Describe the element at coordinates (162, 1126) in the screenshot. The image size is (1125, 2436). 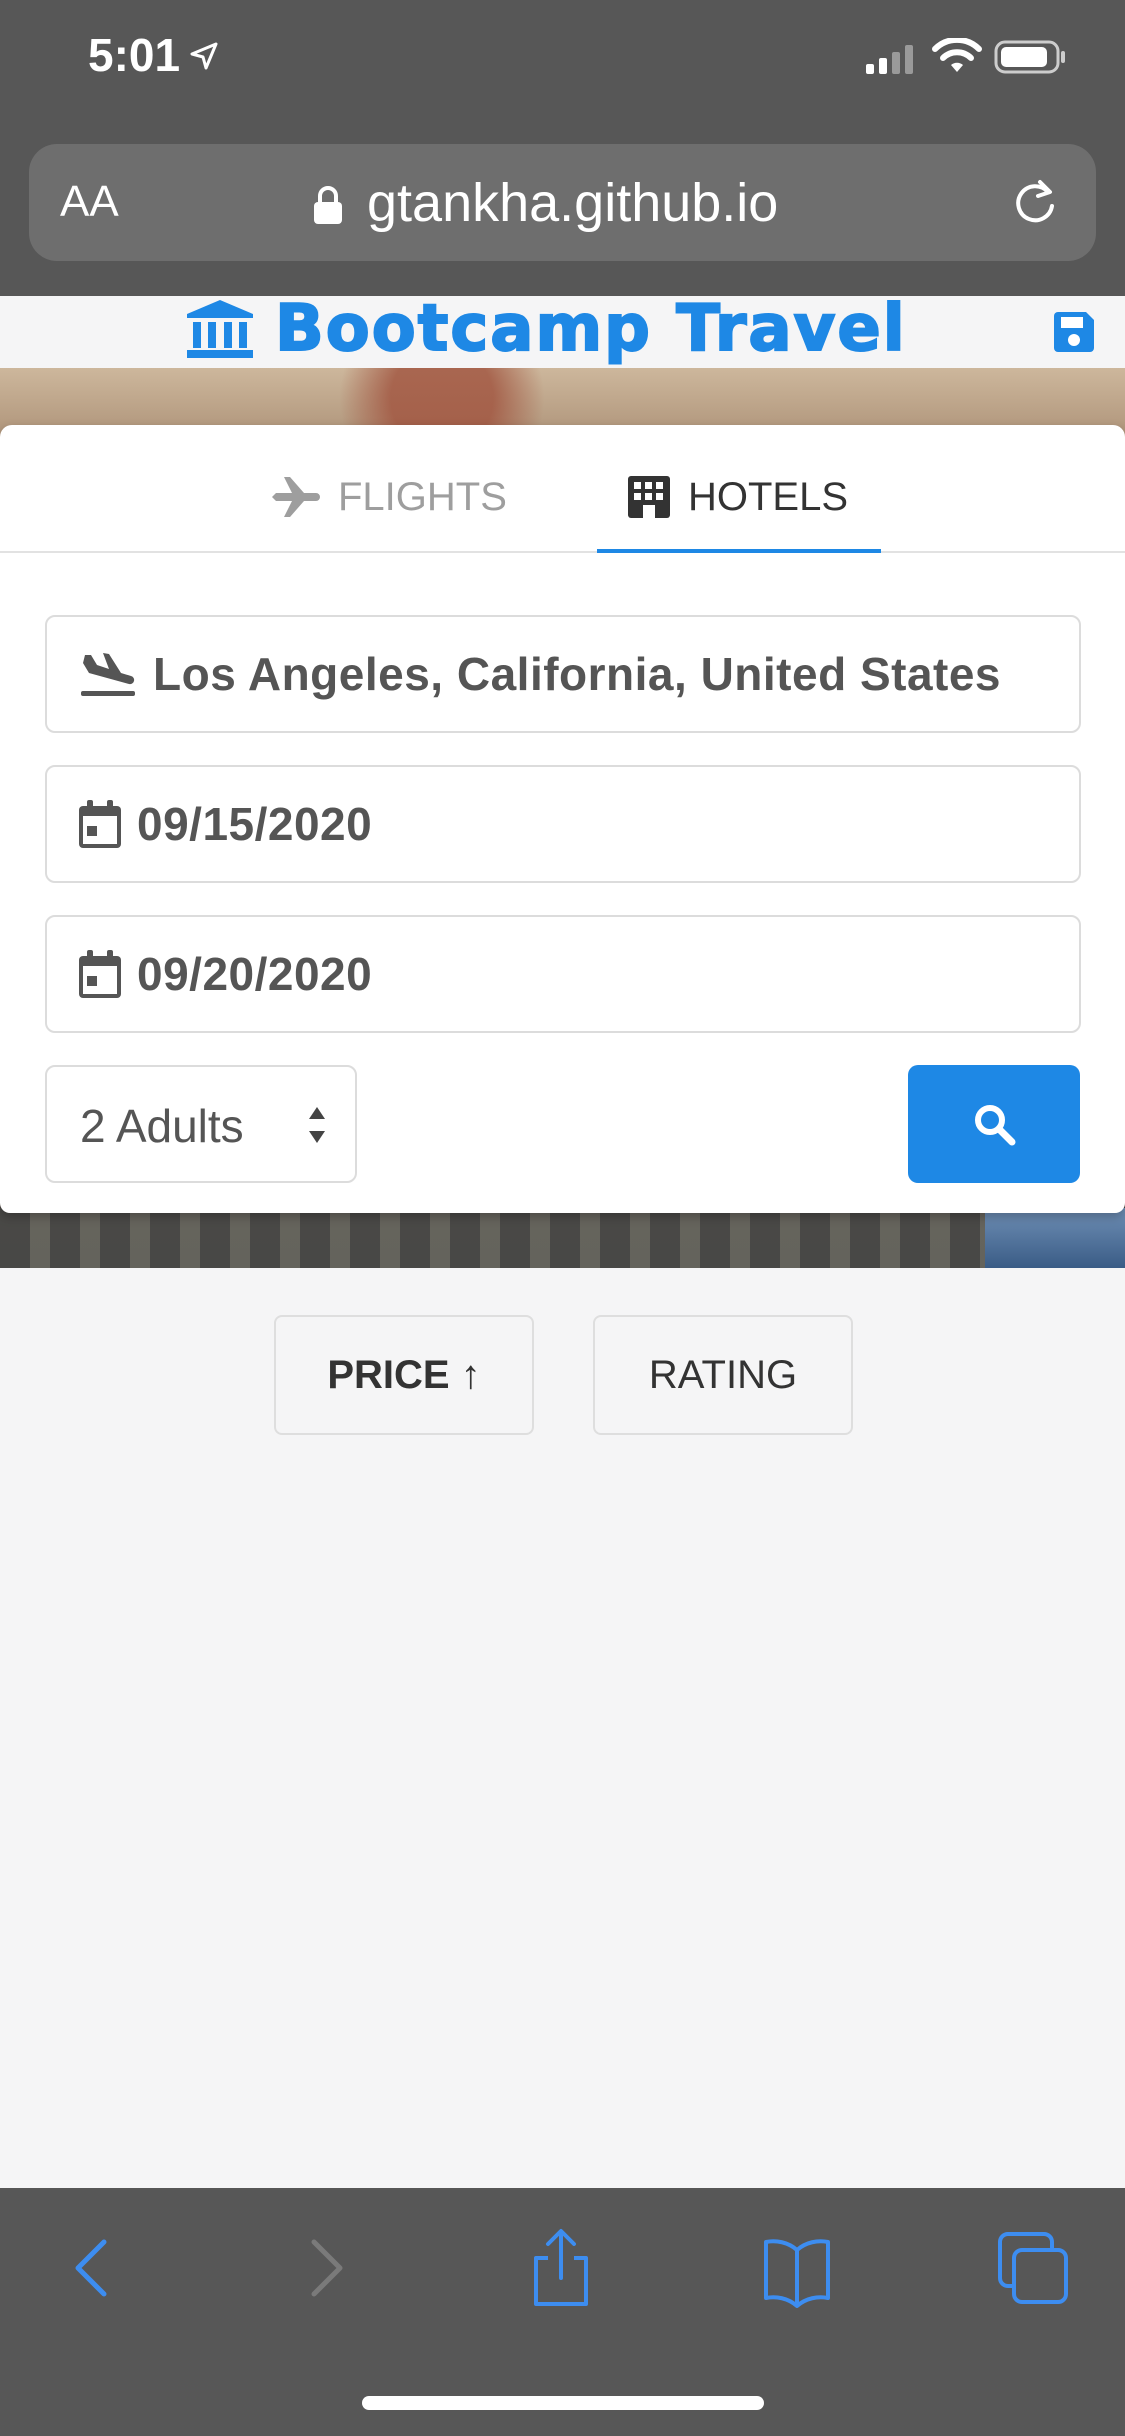
I see `guests-value: 2 Adults` at that location.